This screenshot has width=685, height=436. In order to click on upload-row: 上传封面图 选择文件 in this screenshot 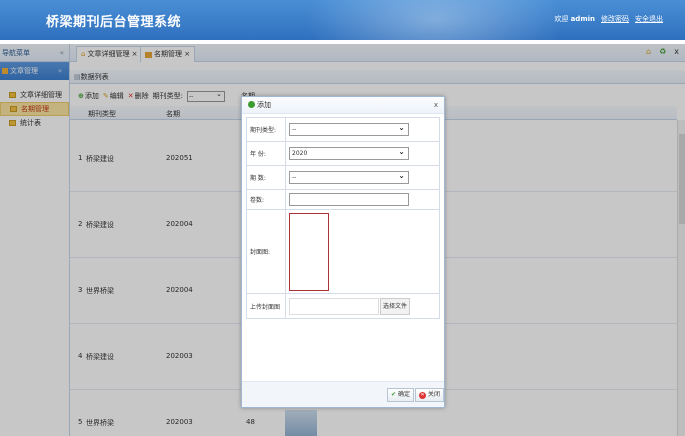, I will do `click(343, 306)`.